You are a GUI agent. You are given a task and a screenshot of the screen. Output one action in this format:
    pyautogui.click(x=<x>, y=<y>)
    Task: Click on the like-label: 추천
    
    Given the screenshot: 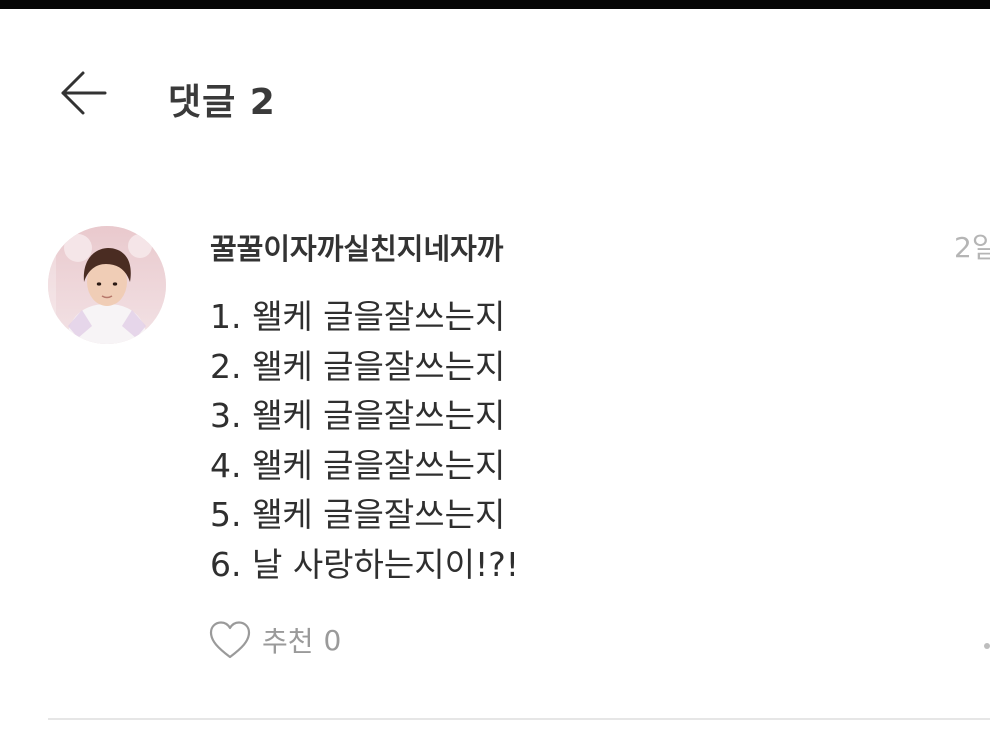 What is the action you would take?
    pyautogui.click(x=288, y=641)
    